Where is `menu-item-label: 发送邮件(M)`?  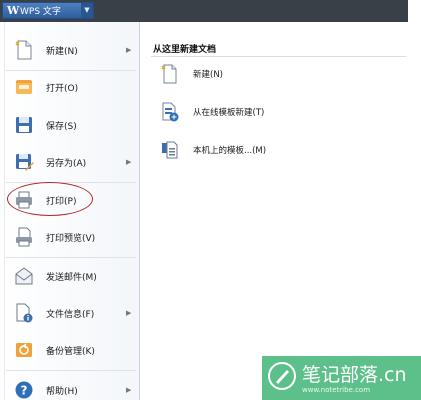
menu-item-label: 发送邮件(M) is located at coordinates (71, 277).